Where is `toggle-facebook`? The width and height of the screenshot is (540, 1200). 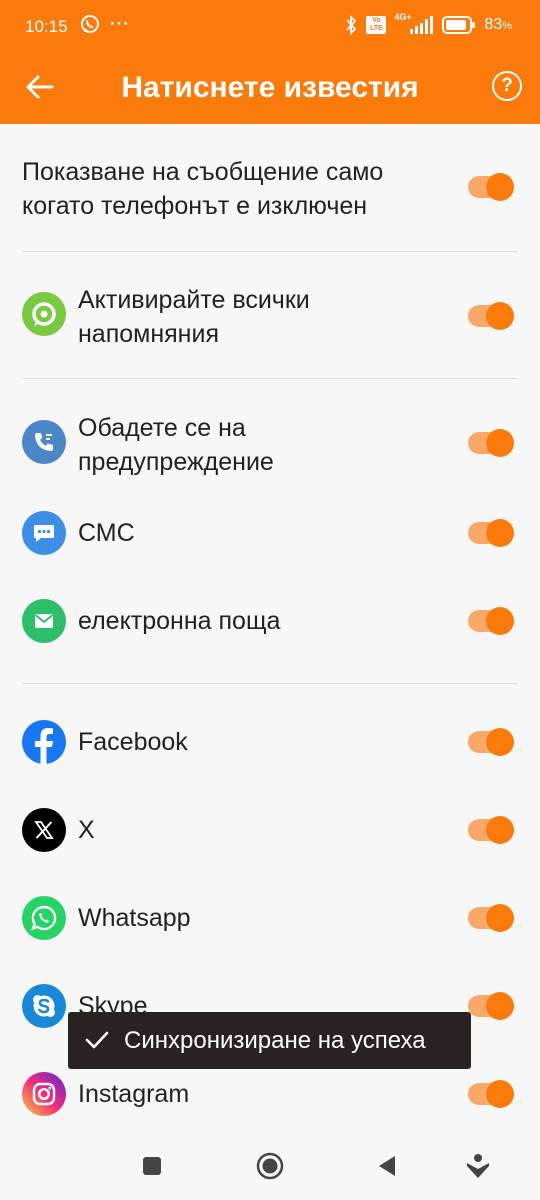 toggle-facebook is located at coordinates (491, 742).